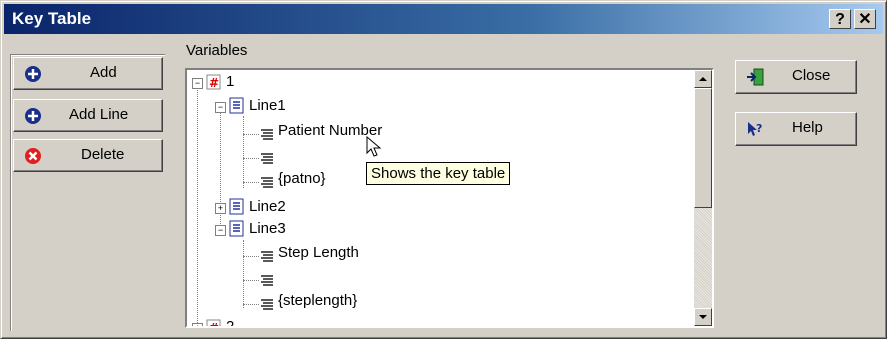 This screenshot has height=343, width=891. What do you see at coordinates (99, 114) in the screenshot?
I see `add-line-label: Add Line` at bounding box center [99, 114].